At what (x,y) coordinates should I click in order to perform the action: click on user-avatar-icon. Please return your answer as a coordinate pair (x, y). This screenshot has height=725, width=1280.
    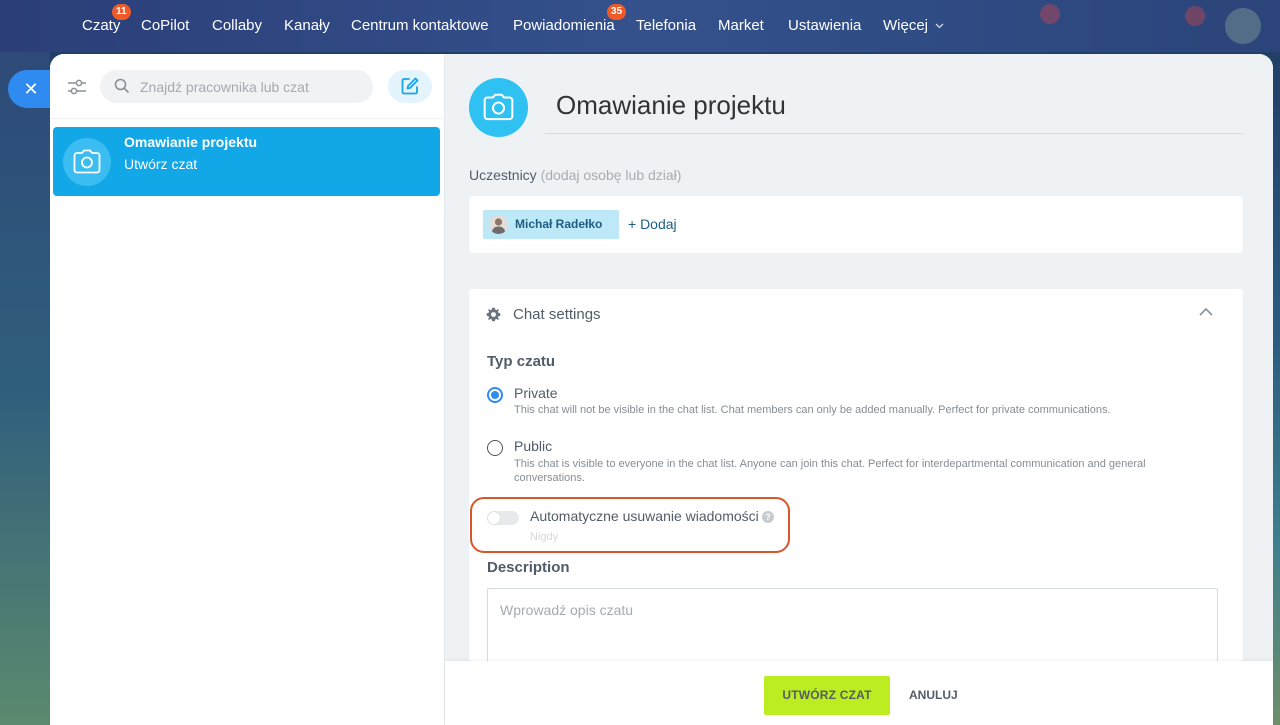
    Looking at the image, I should click on (498, 224).